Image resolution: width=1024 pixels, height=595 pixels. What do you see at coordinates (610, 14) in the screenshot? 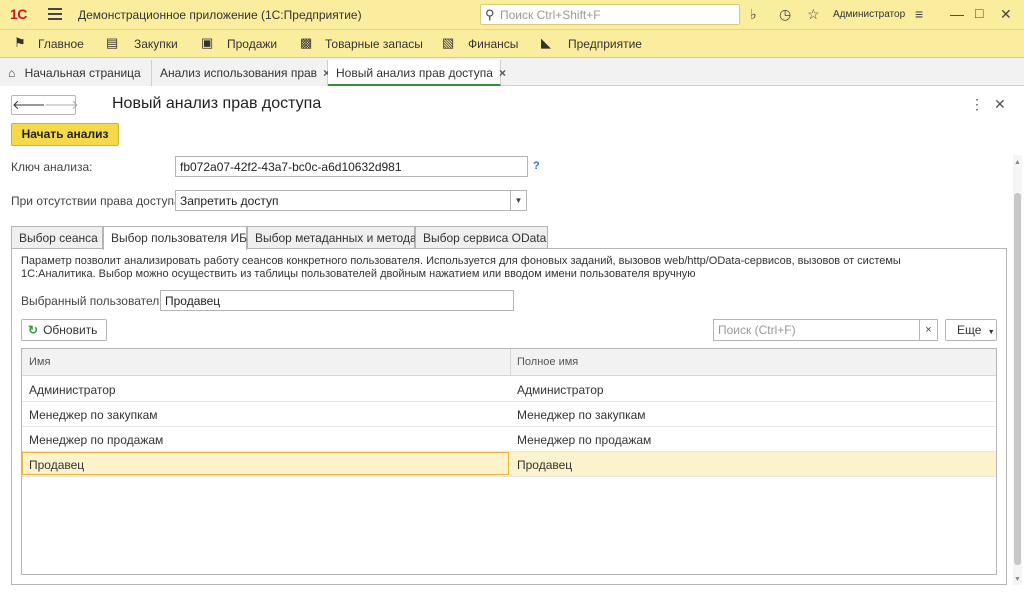
I see `global-search-input: ⚲ Поиск Ctrl+Shift+F` at bounding box center [610, 14].